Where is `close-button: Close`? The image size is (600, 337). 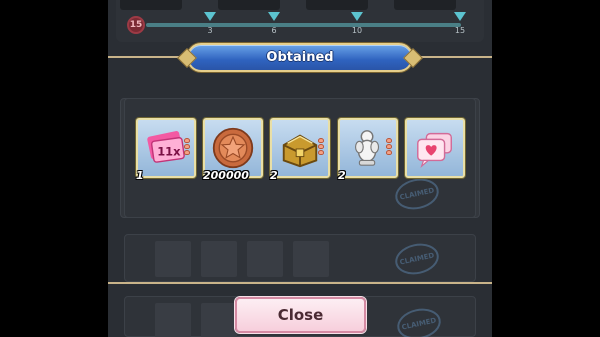
close-button: Close is located at coordinates (300, 315).